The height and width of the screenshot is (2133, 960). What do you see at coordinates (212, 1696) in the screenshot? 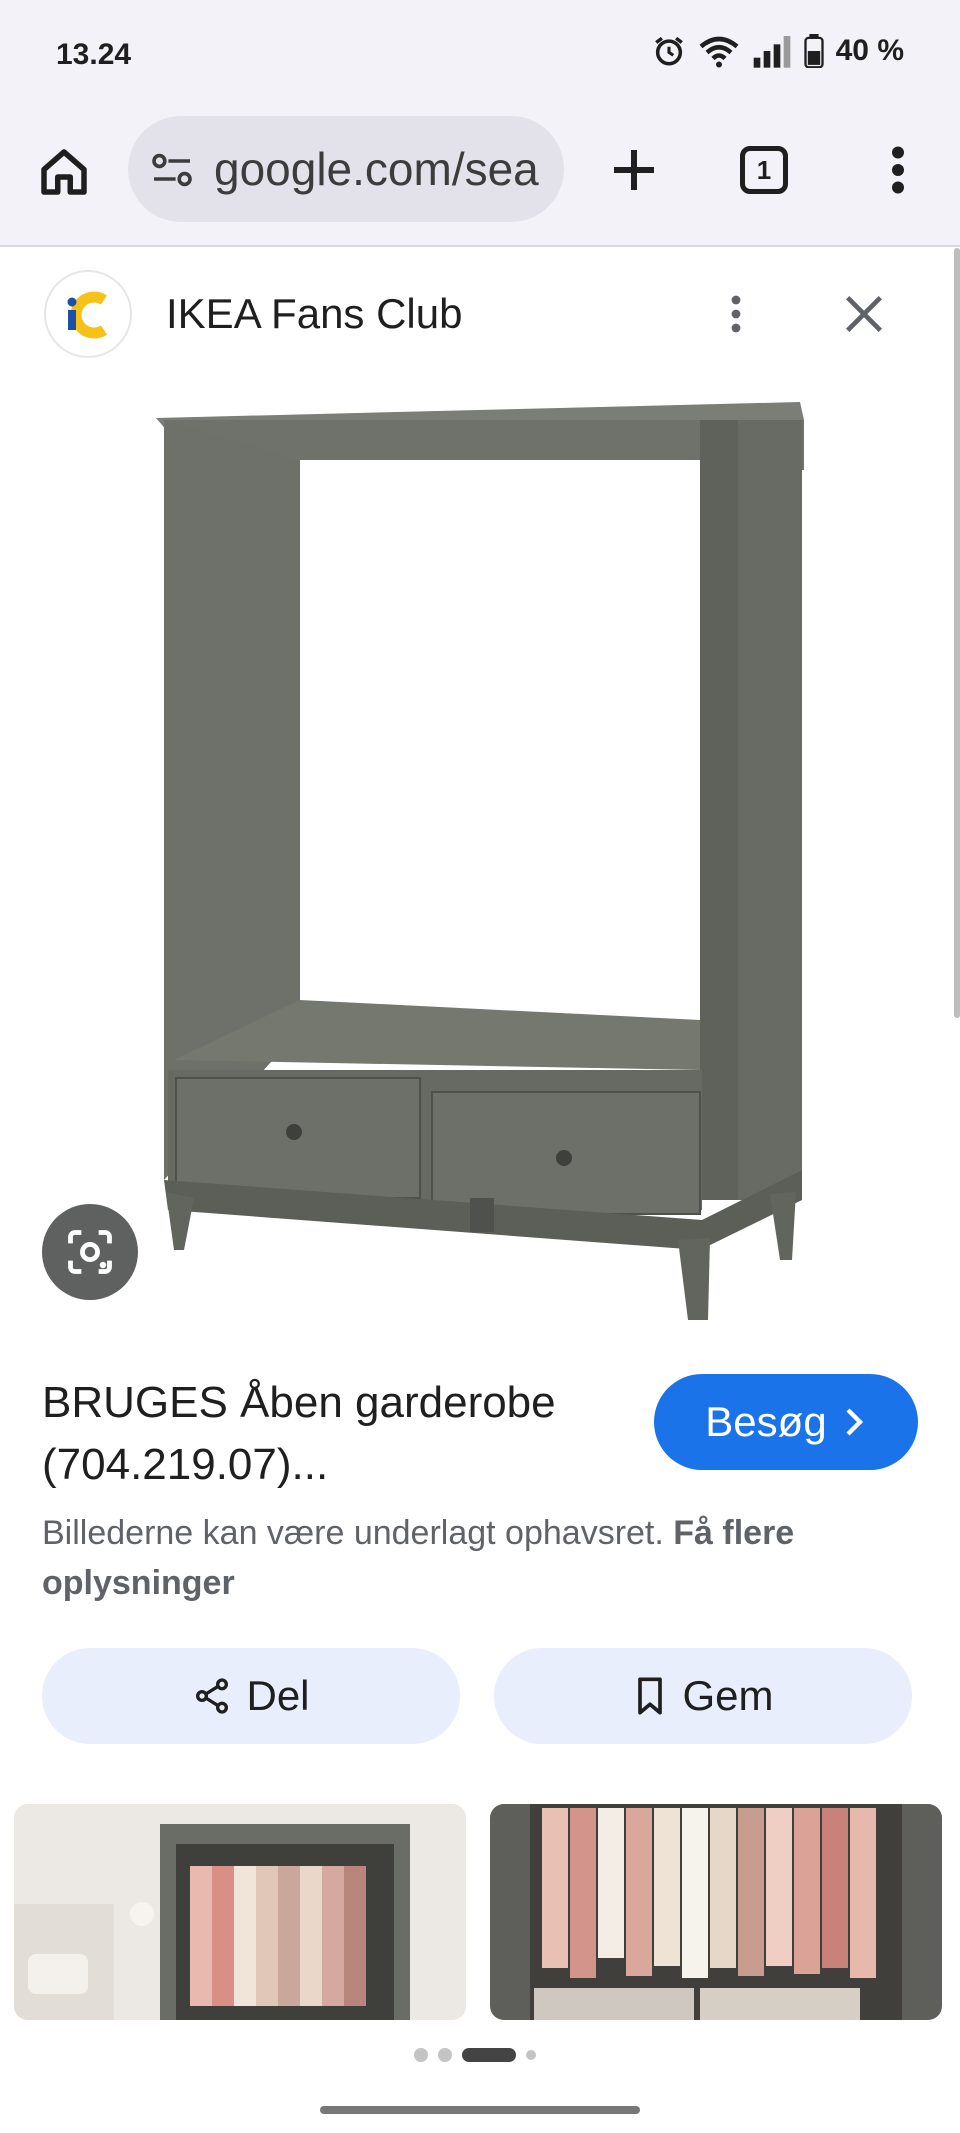
I see `share-icon` at bounding box center [212, 1696].